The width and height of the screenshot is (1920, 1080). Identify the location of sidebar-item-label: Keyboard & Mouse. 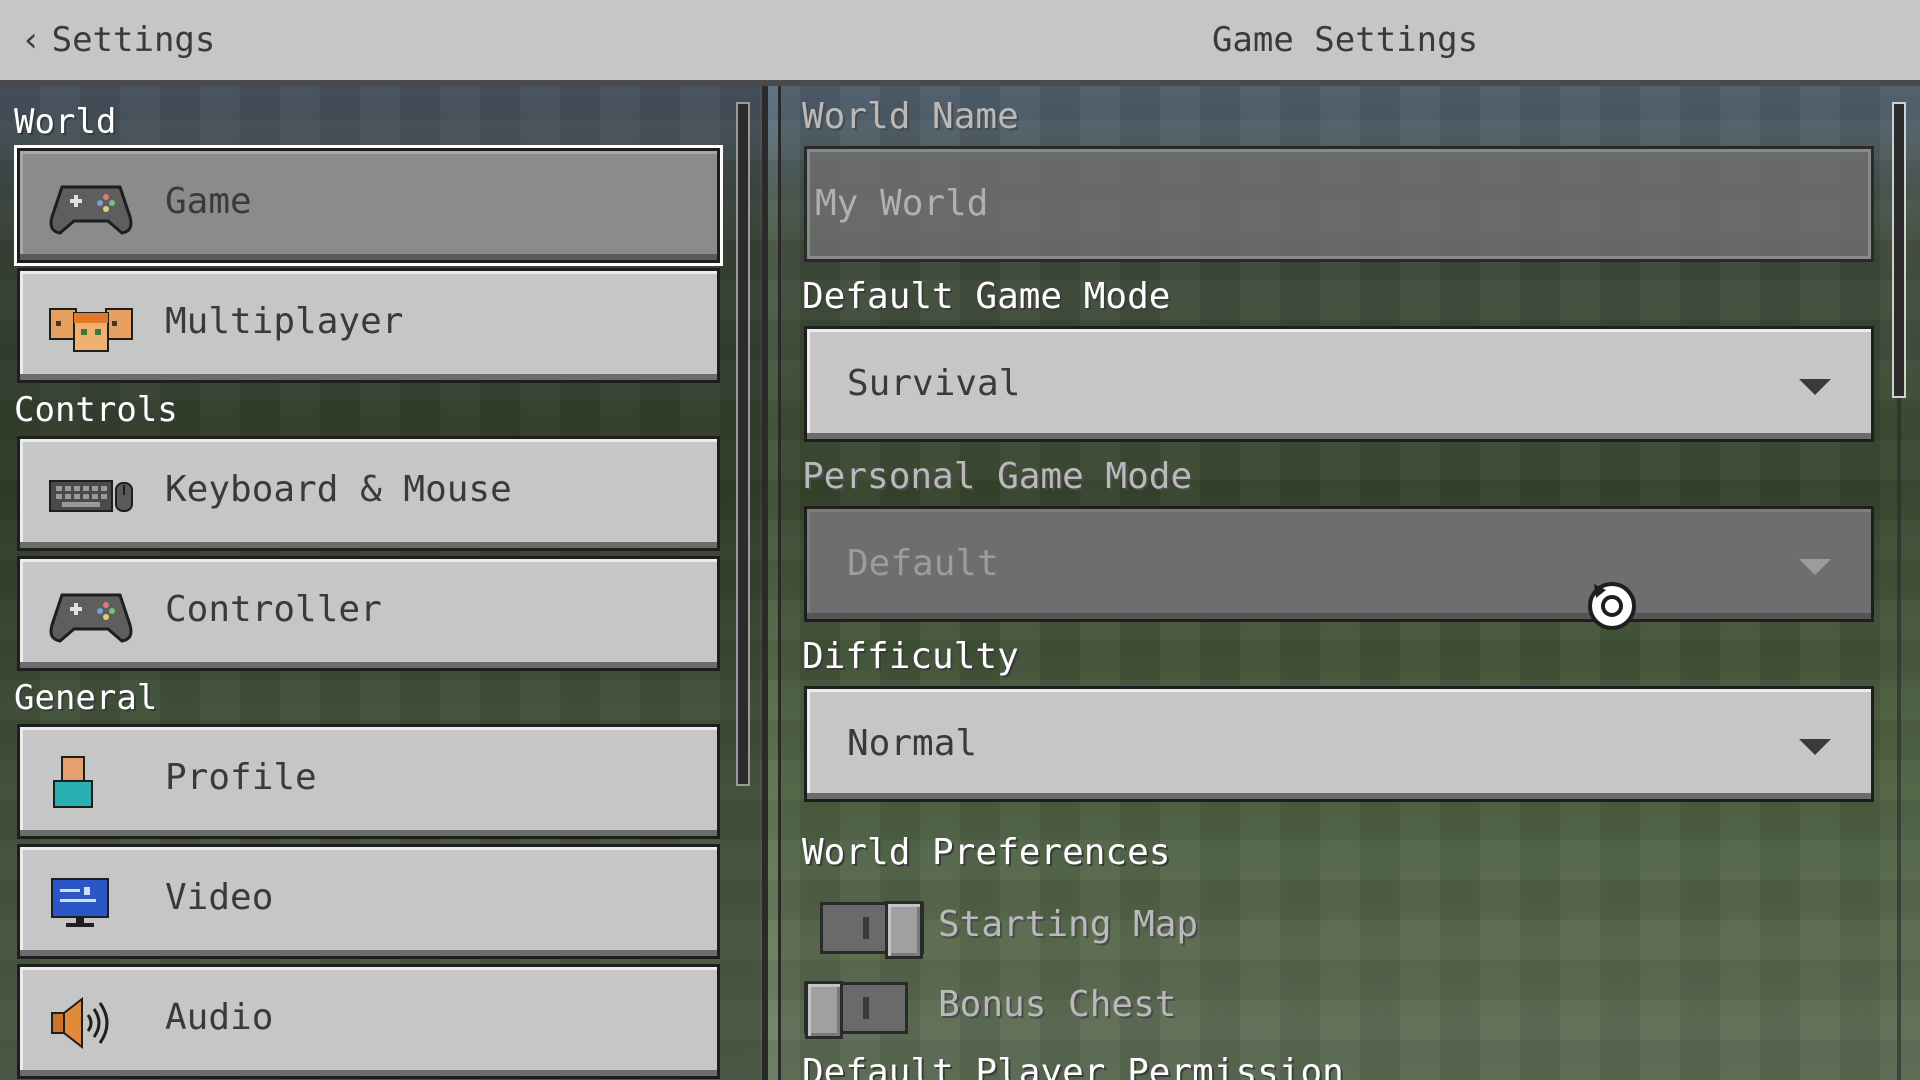
(338, 489).